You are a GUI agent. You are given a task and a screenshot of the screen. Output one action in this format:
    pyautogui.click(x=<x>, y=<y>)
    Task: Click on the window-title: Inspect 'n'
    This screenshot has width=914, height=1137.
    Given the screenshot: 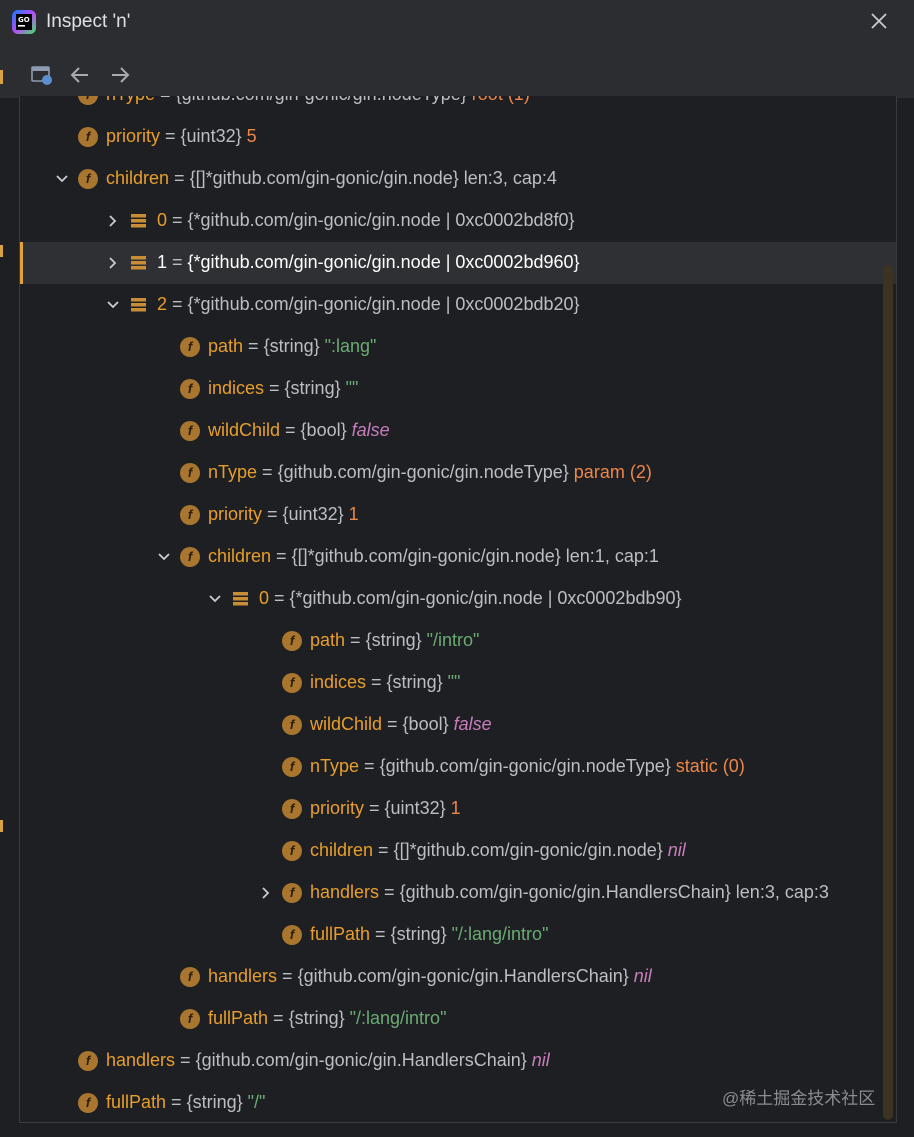 What is the action you would take?
    pyautogui.click(x=88, y=21)
    